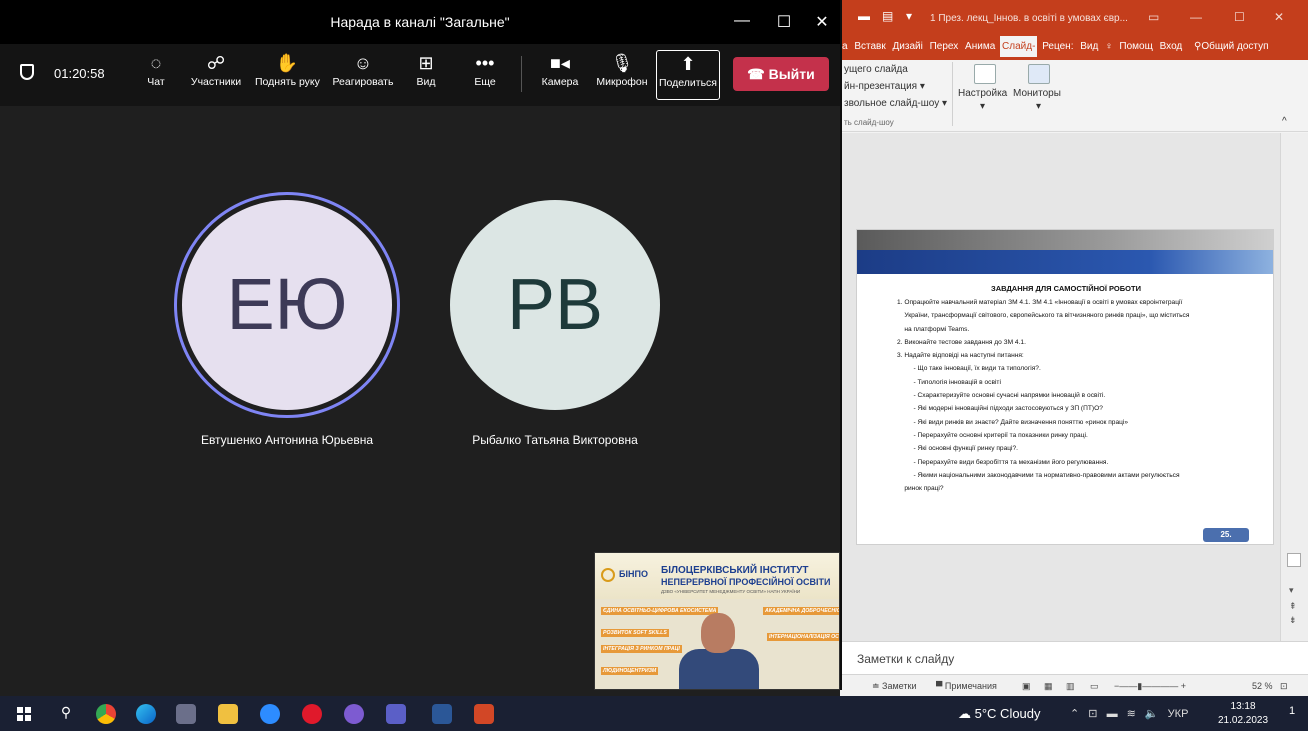 The image size is (1308, 731). I want to click on windows-start-icon, so click(24, 714).